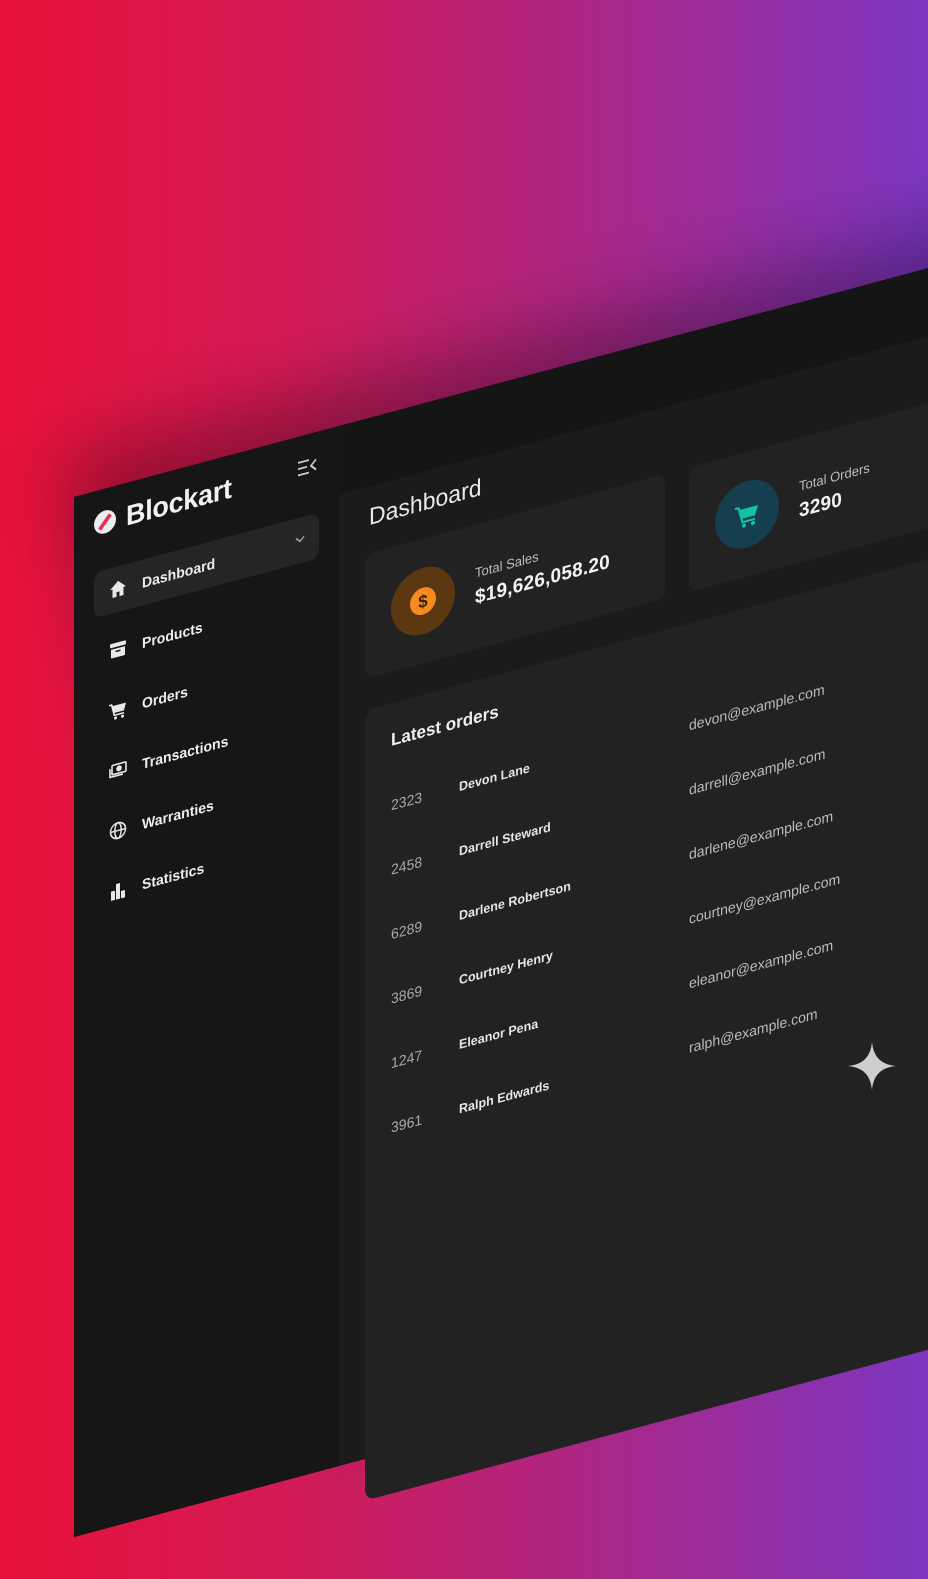 Image resolution: width=928 pixels, height=1579 pixels. What do you see at coordinates (872, 1066) in the screenshot?
I see `sparkle-icon` at bounding box center [872, 1066].